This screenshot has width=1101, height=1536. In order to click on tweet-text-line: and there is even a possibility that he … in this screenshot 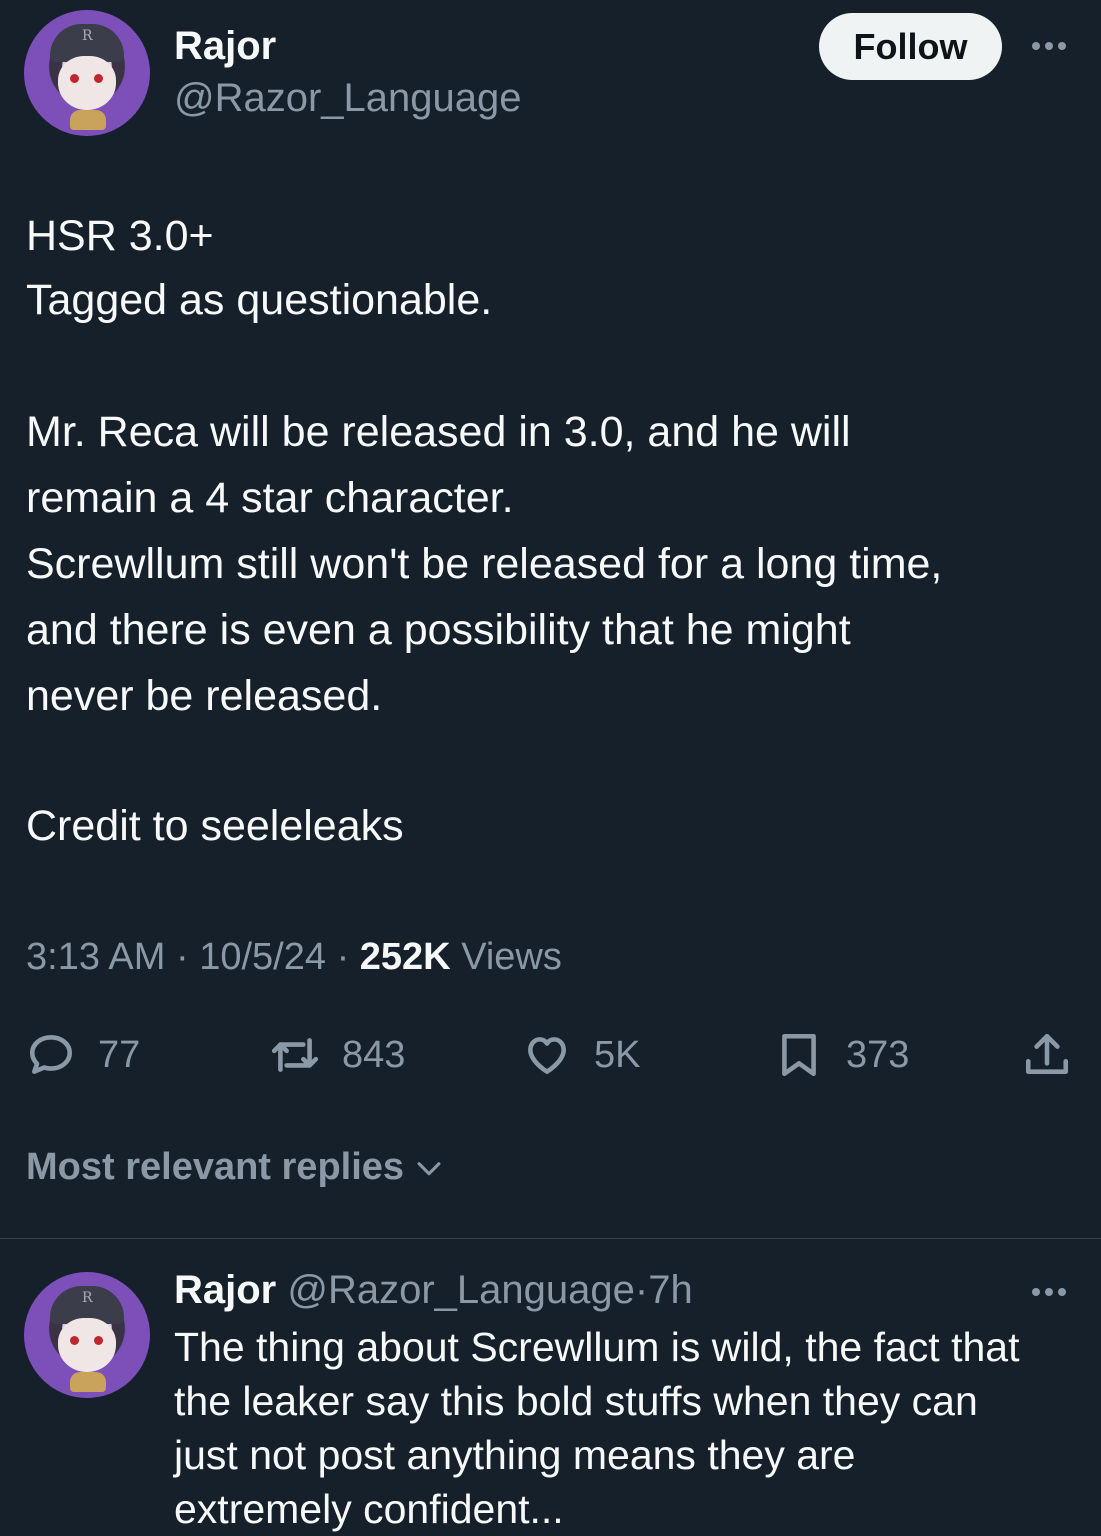, I will do `click(438, 630)`.